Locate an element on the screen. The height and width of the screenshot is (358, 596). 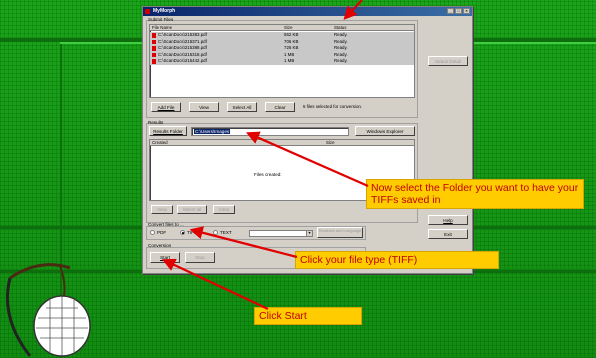
chevron-down-icon: ▼ is located at coordinates (309, 233).